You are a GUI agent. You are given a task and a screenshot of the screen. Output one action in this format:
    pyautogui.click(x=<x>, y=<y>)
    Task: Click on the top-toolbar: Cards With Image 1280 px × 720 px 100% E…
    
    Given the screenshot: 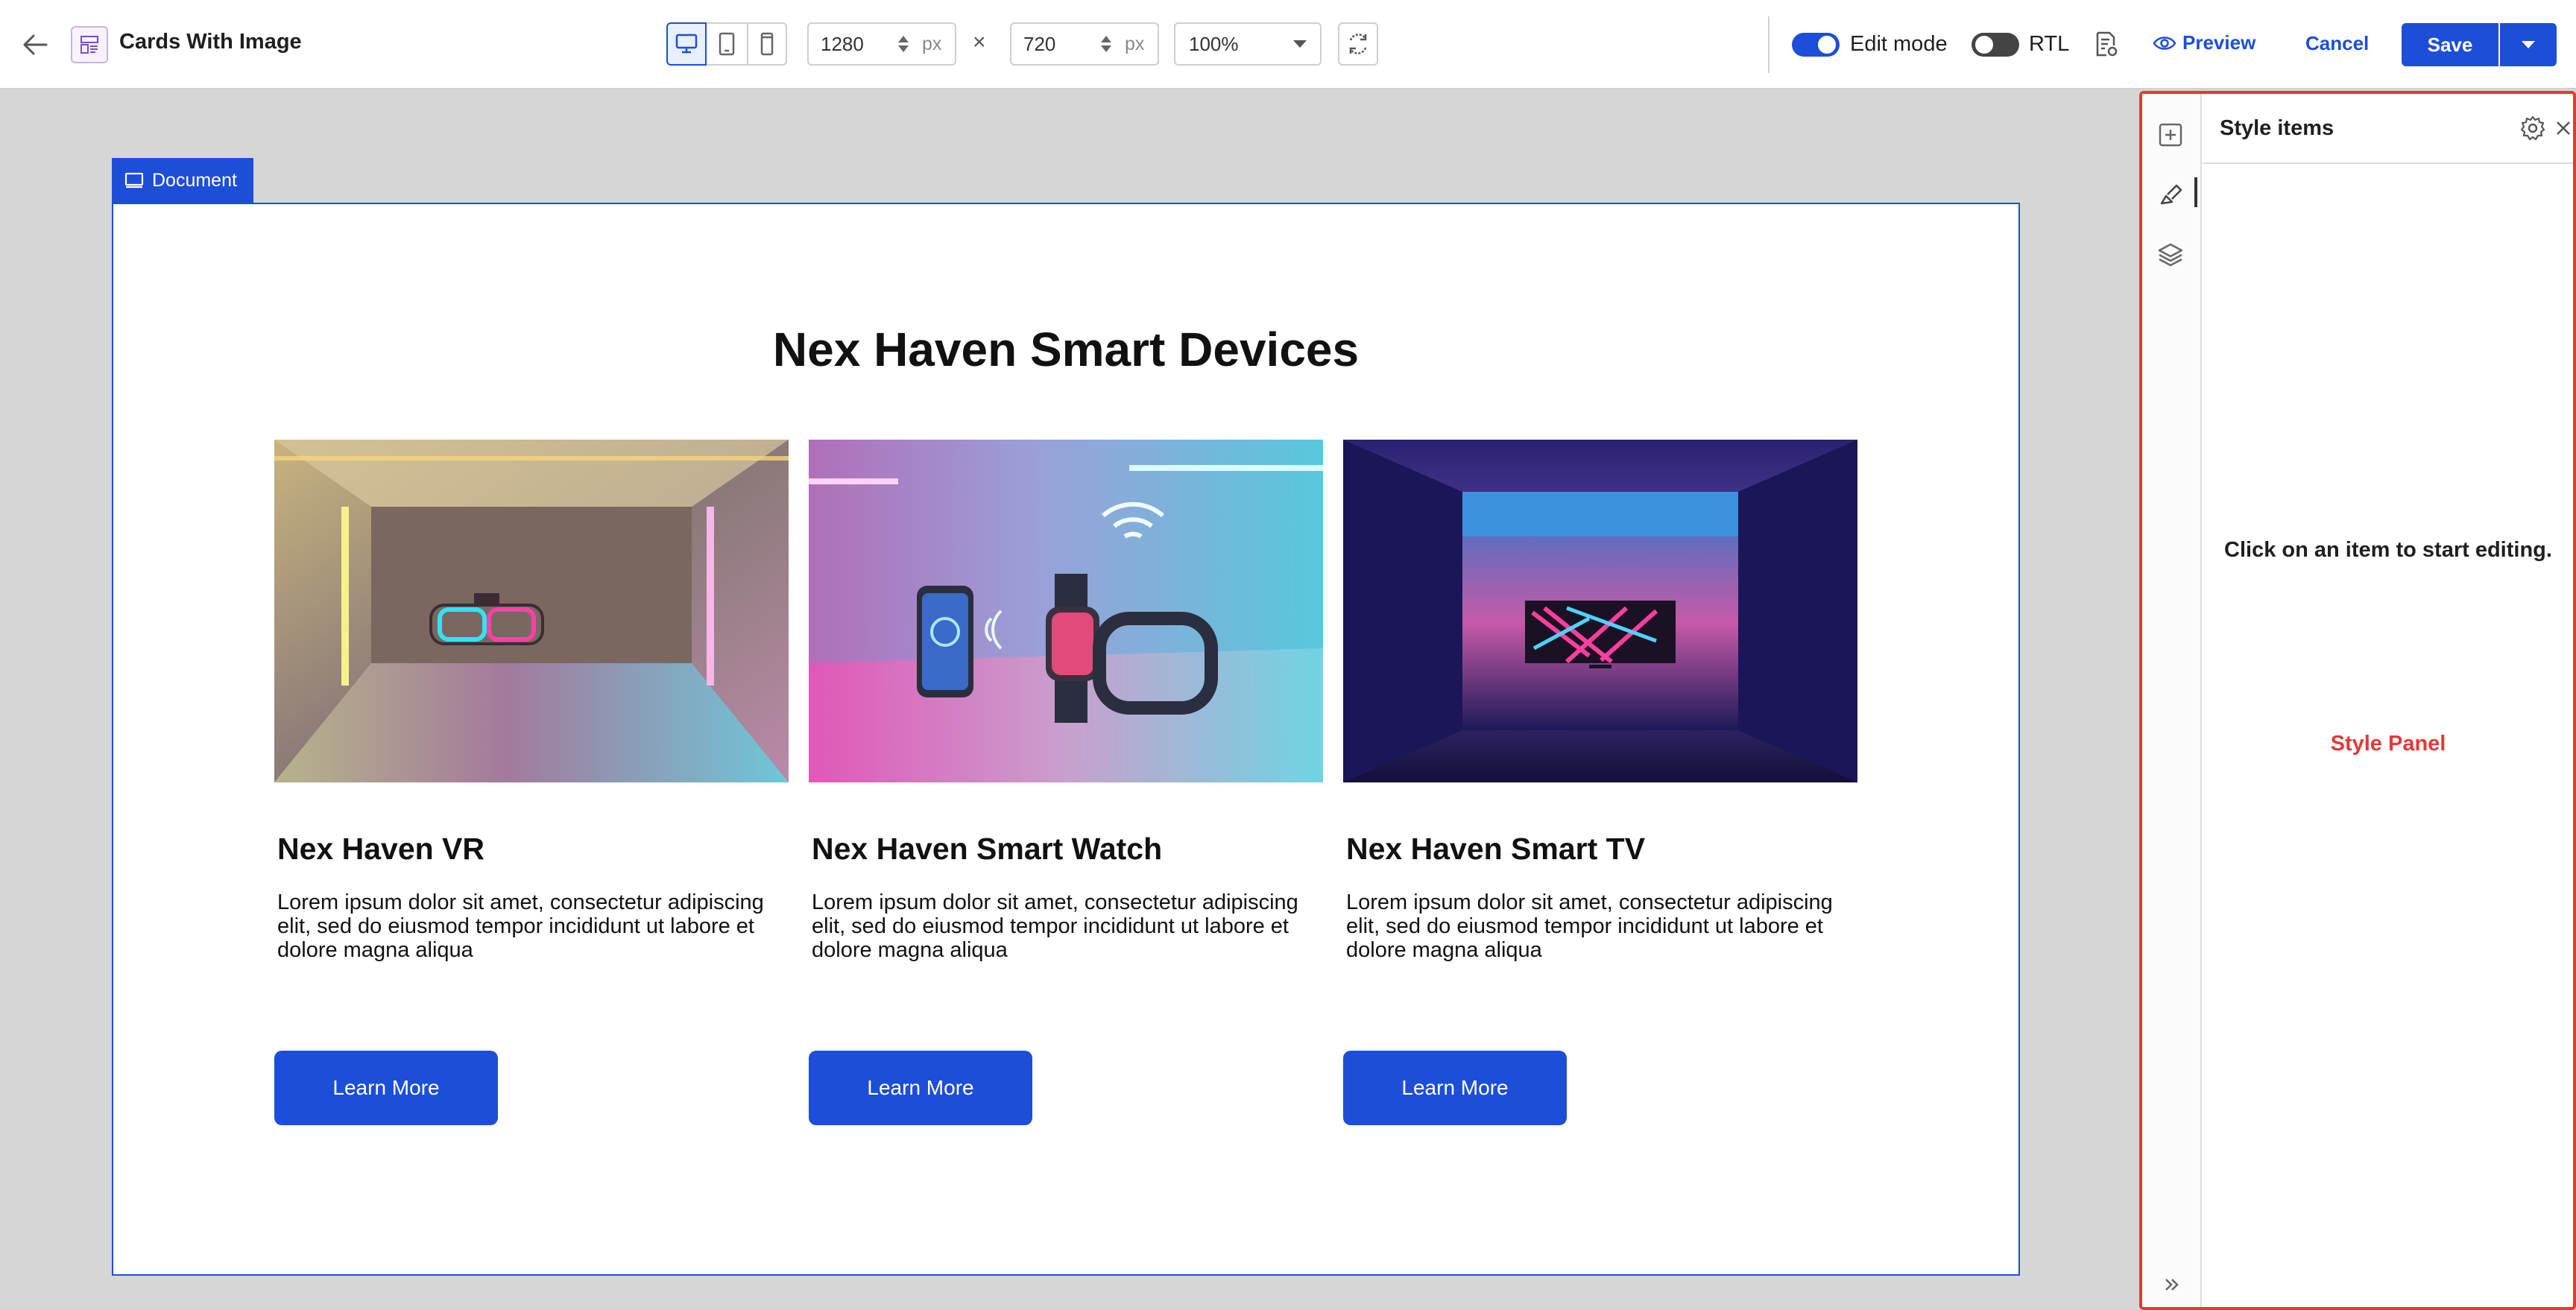 What is the action you would take?
    pyautogui.click(x=1288, y=44)
    